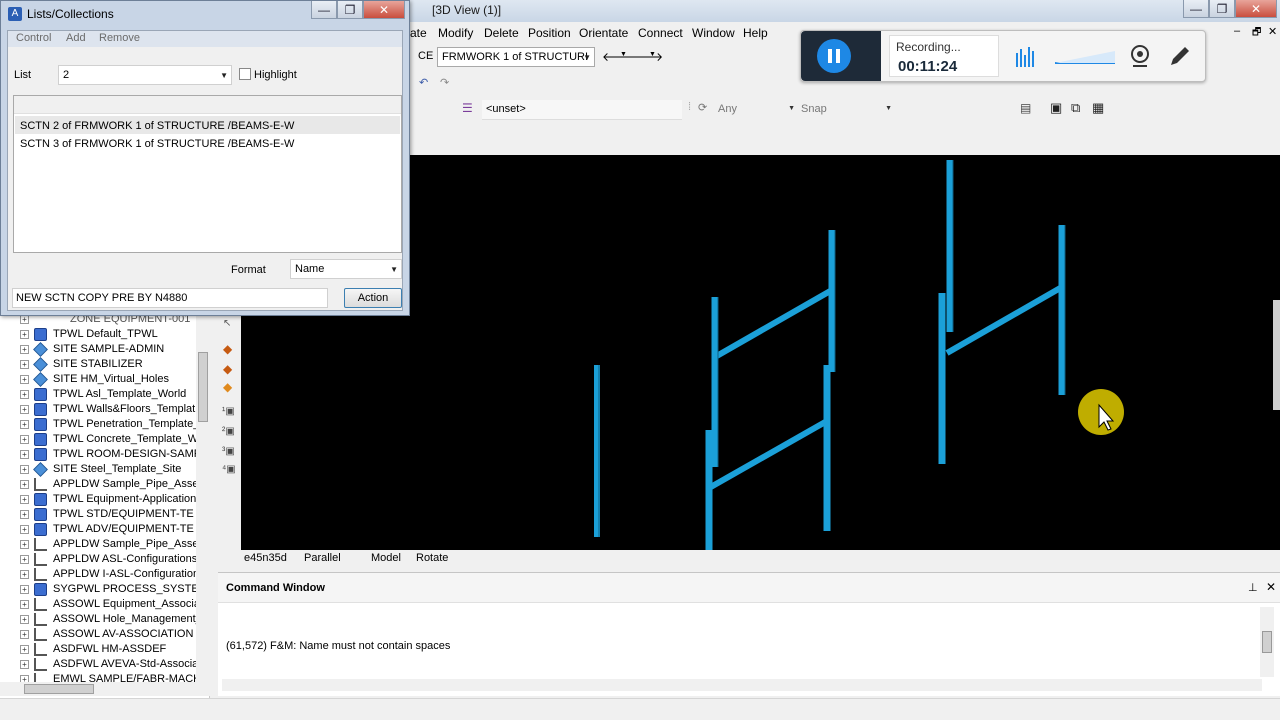  I want to click on tree-item: + TPWL Equipment-Application-, so click(100, 499).